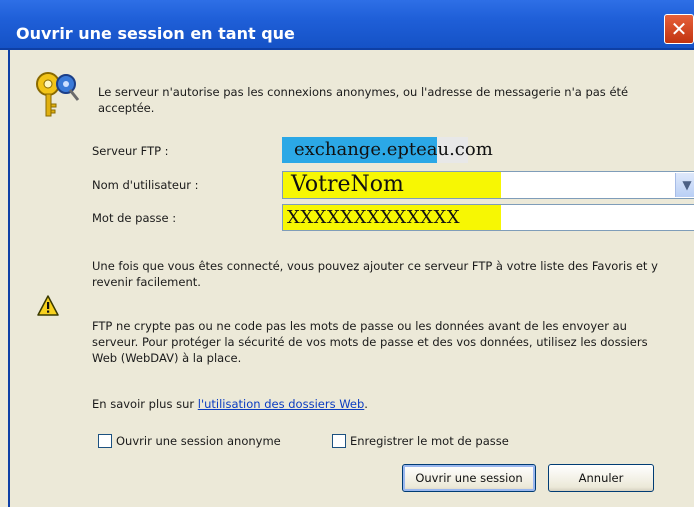 The width and height of the screenshot is (694, 507). I want to click on save-password-label: Enregistrer le mot de passe, so click(429, 441).